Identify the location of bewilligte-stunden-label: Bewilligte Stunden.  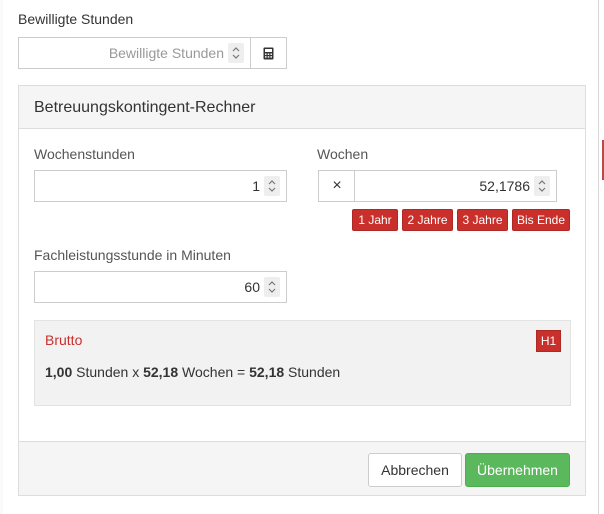
(76, 19).